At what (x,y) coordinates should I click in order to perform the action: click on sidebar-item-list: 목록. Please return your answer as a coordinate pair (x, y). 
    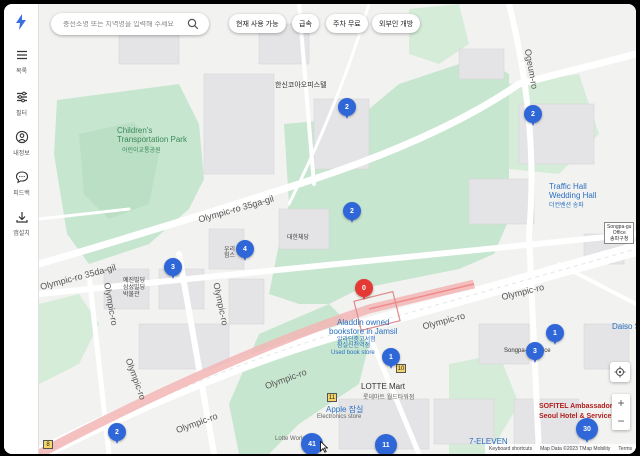
    Looking at the image, I should click on (21, 63).